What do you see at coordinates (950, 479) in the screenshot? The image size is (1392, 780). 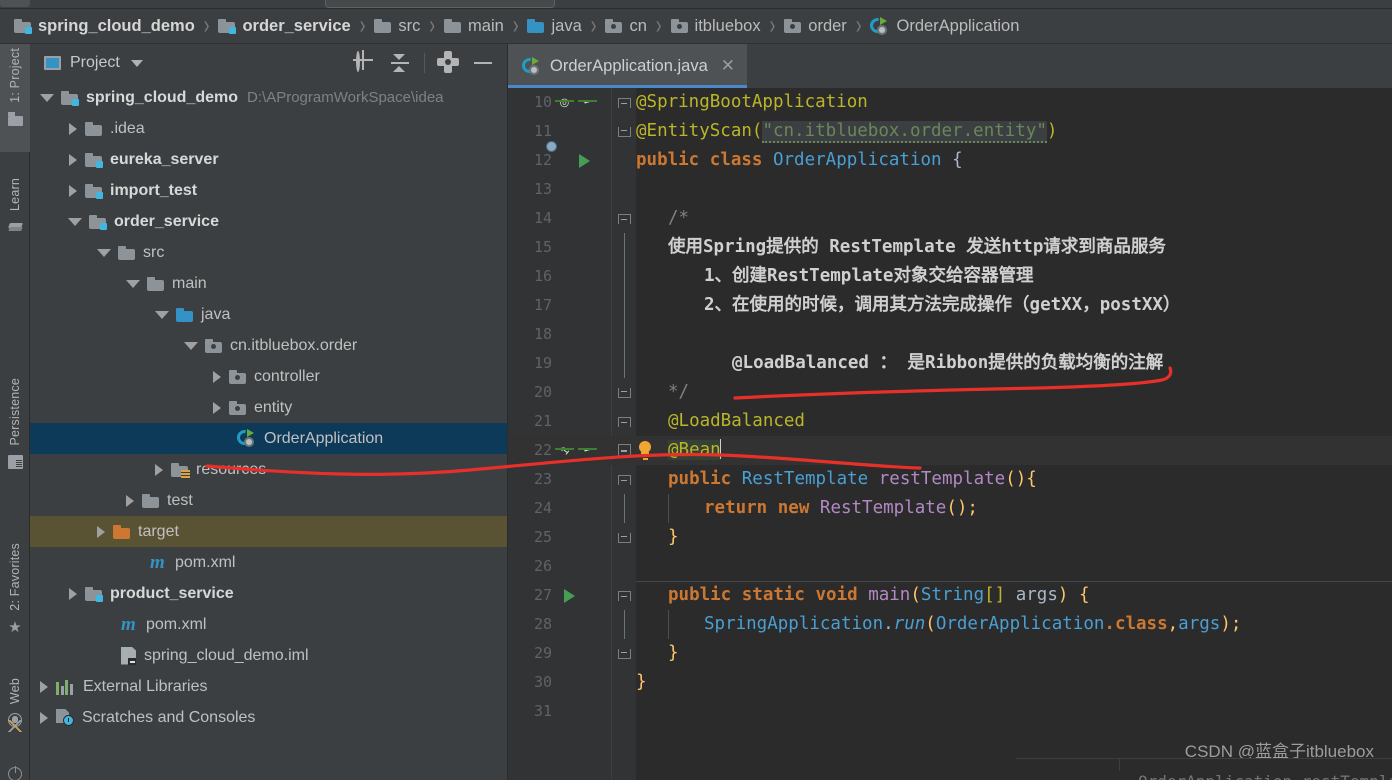 I see `code-line: 23 public RestTemplate restTemplate(){` at bounding box center [950, 479].